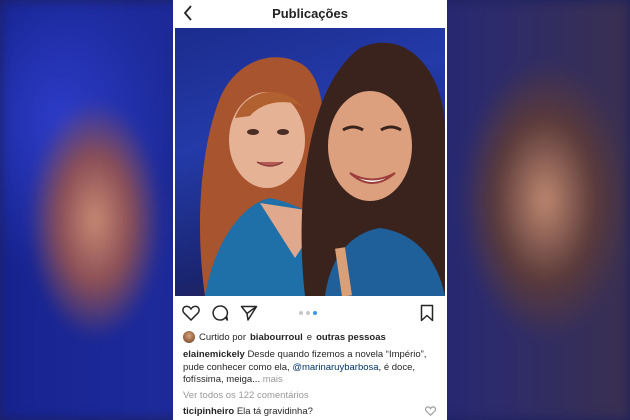 This screenshot has height=420, width=630. I want to click on comment-username: ticipinheiro, so click(208, 411).